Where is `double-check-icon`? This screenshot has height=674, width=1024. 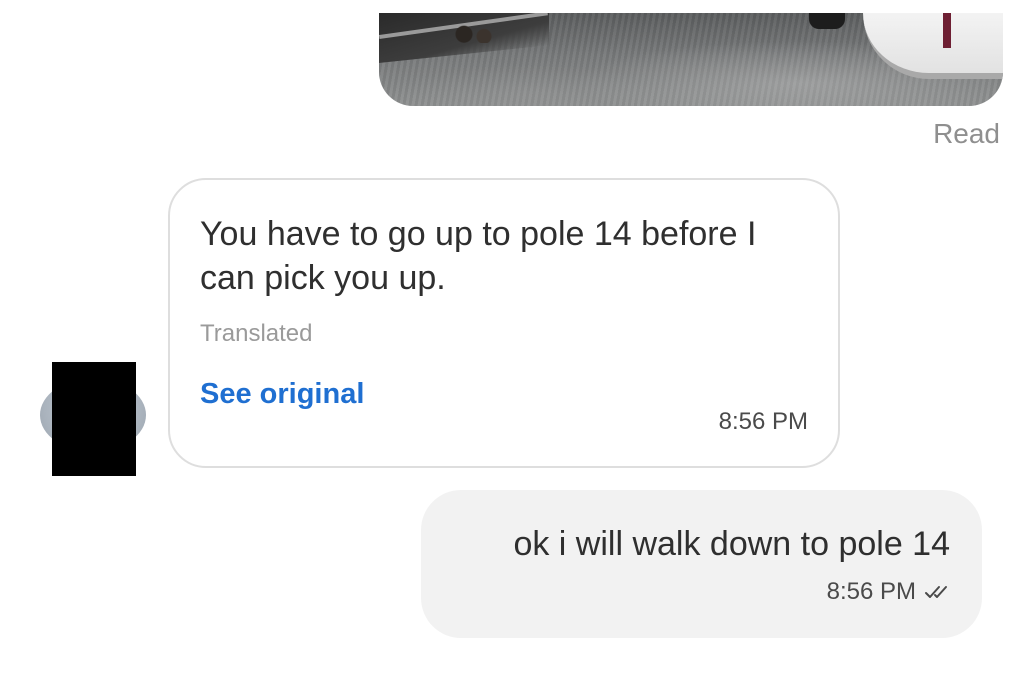 double-check-icon is located at coordinates (937, 592).